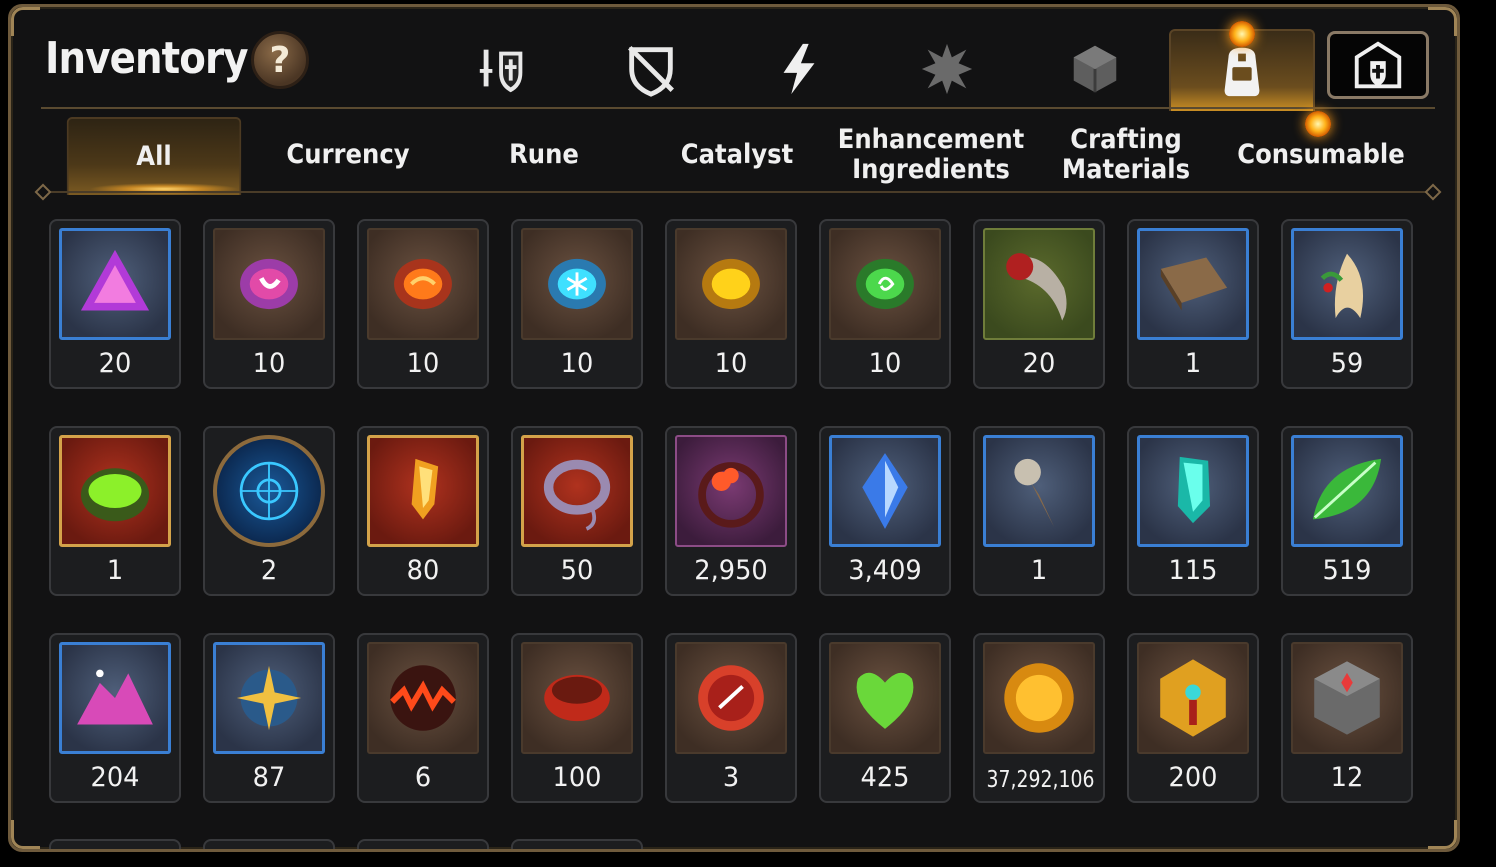 This screenshot has height=867, width=1496. I want to click on tab-rune: Rune, so click(544, 155).